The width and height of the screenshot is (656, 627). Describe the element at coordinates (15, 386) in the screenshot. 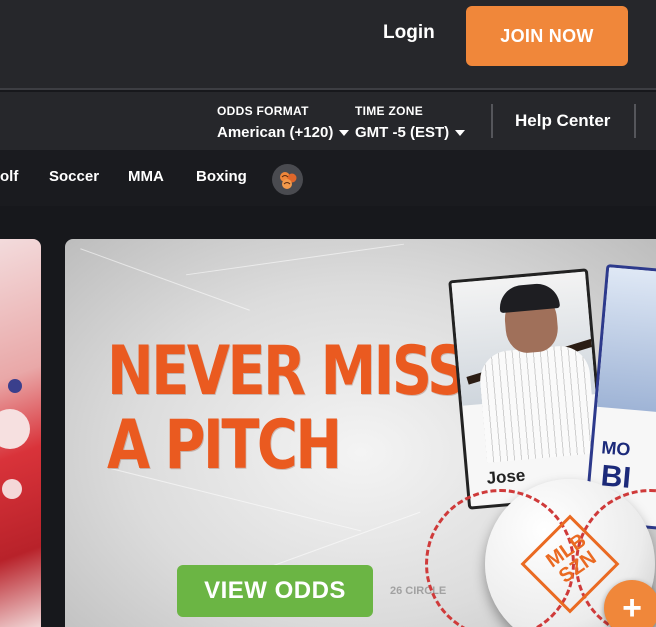

I see `decor-dot` at that location.